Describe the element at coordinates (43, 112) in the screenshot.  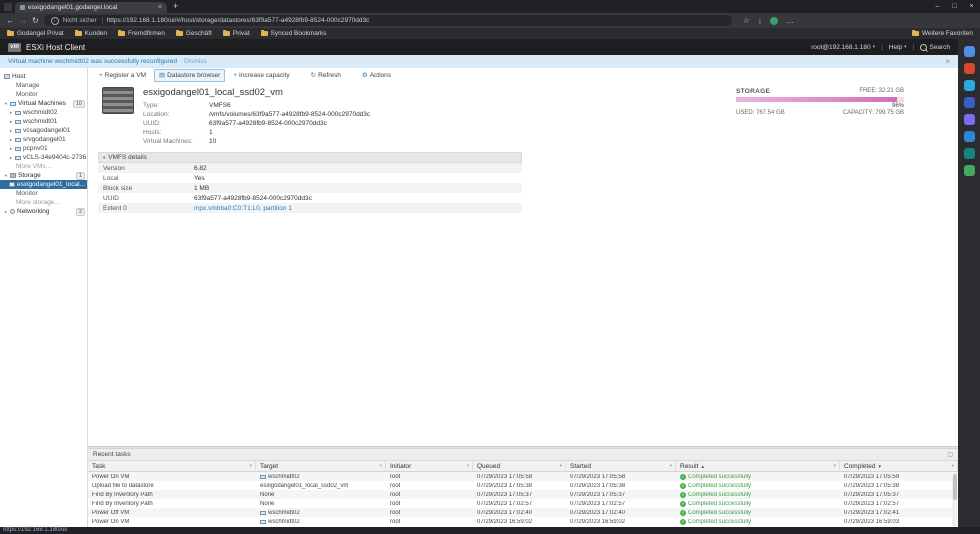
I see `sidebar-item-vm: ▸ wschmidt02` at that location.